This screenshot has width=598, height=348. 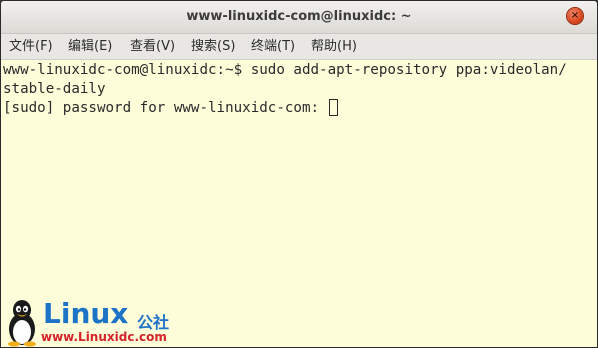 What do you see at coordinates (54, 89) in the screenshot?
I see `terminal-line: stable-daily` at bounding box center [54, 89].